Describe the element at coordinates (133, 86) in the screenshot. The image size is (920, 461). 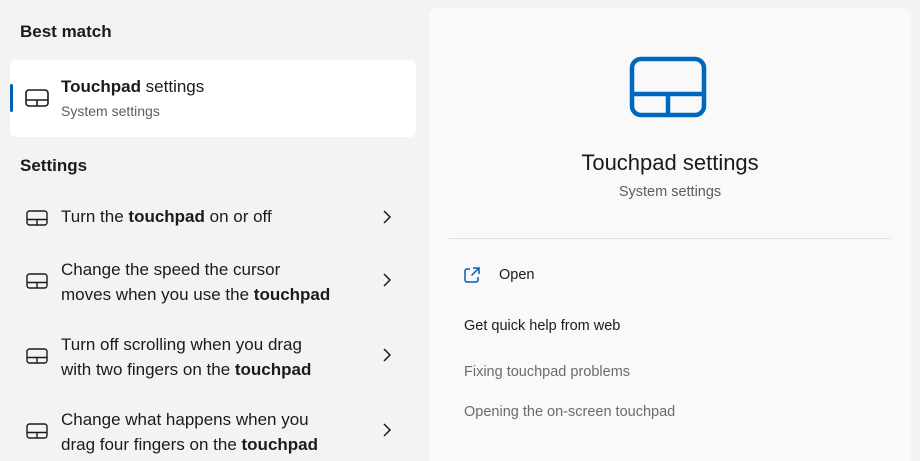
I see `best-match-title: Touchpad settings` at that location.